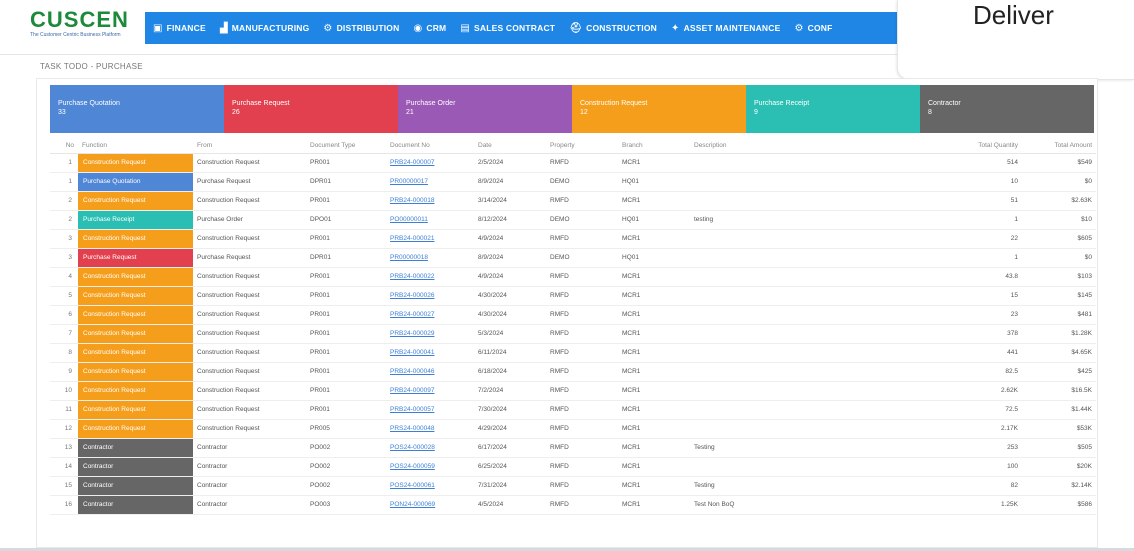 The image size is (1134, 551). I want to click on document-no-link: PR00000017, so click(409, 181).